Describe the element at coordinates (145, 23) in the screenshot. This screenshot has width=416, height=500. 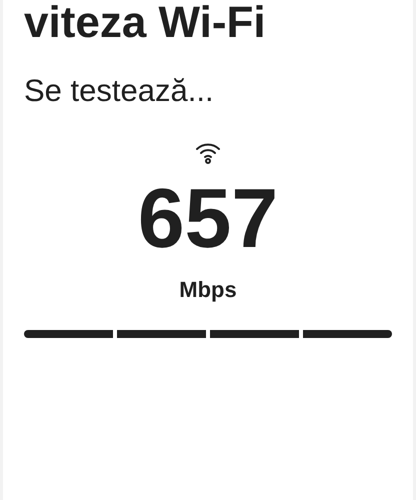
I see `page-title: viteza Wi-Fi` at that location.